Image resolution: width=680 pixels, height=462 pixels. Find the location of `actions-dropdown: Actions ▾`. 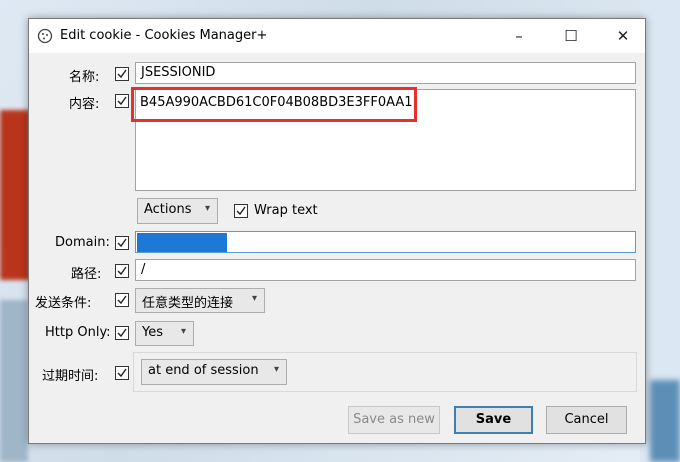

actions-dropdown: Actions ▾ is located at coordinates (177, 211).